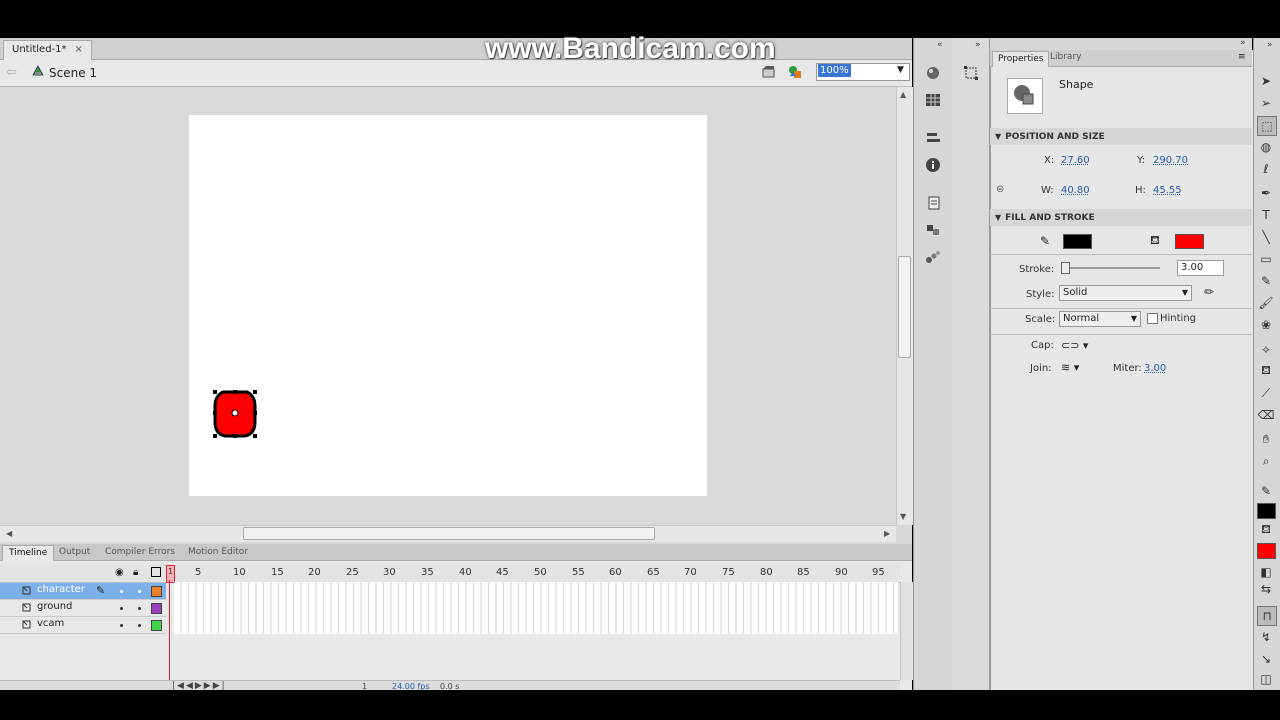  What do you see at coordinates (1074, 345) in the screenshot?
I see `cap-style-dropdown: ⊂⊃ ▾` at bounding box center [1074, 345].